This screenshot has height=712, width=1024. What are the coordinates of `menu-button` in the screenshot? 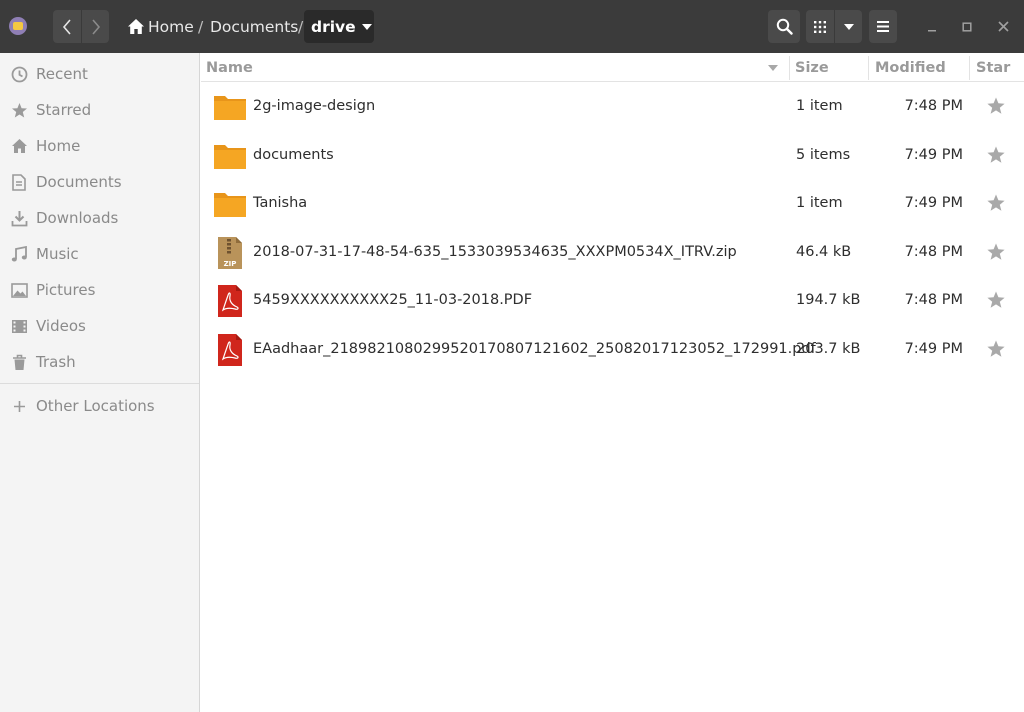 It's located at (883, 26).